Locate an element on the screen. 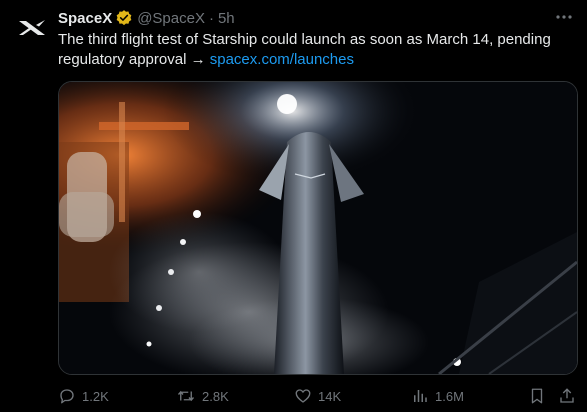 The image size is (587, 412). reply-count: 1.2K is located at coordinates (95, 396).